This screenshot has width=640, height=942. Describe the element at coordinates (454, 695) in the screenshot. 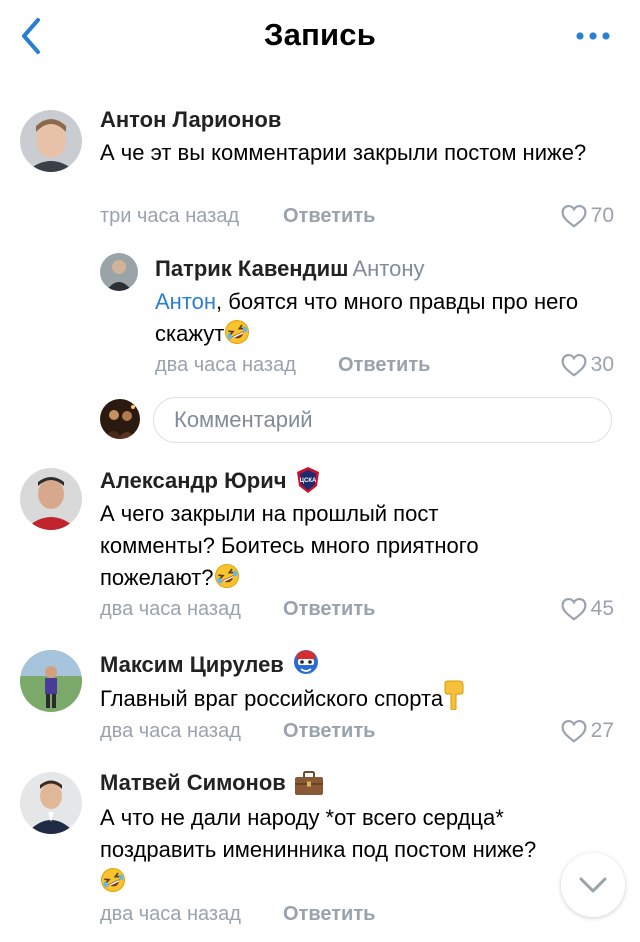

I see `pointing-down-emoji` at that location.